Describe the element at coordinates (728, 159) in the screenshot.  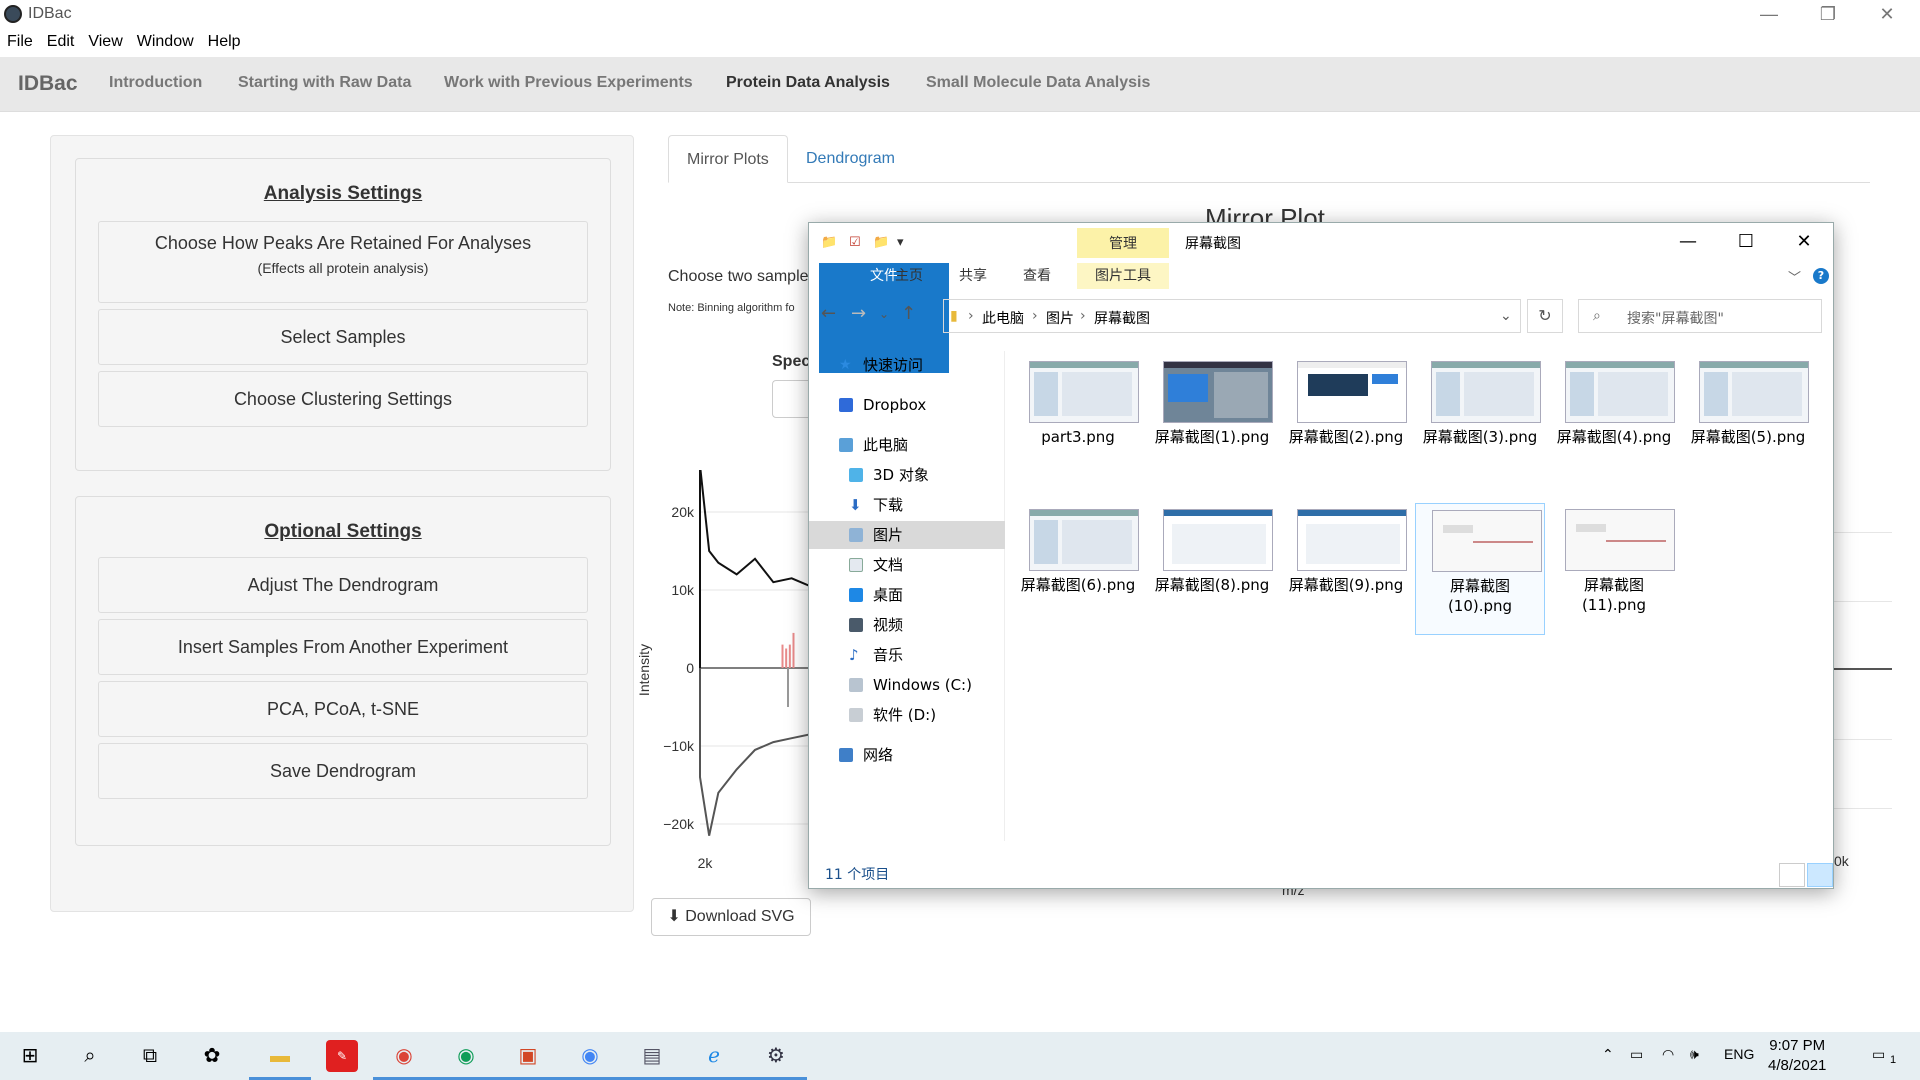
I see `tab-mirror-plots: Mirror Plots` at that location.